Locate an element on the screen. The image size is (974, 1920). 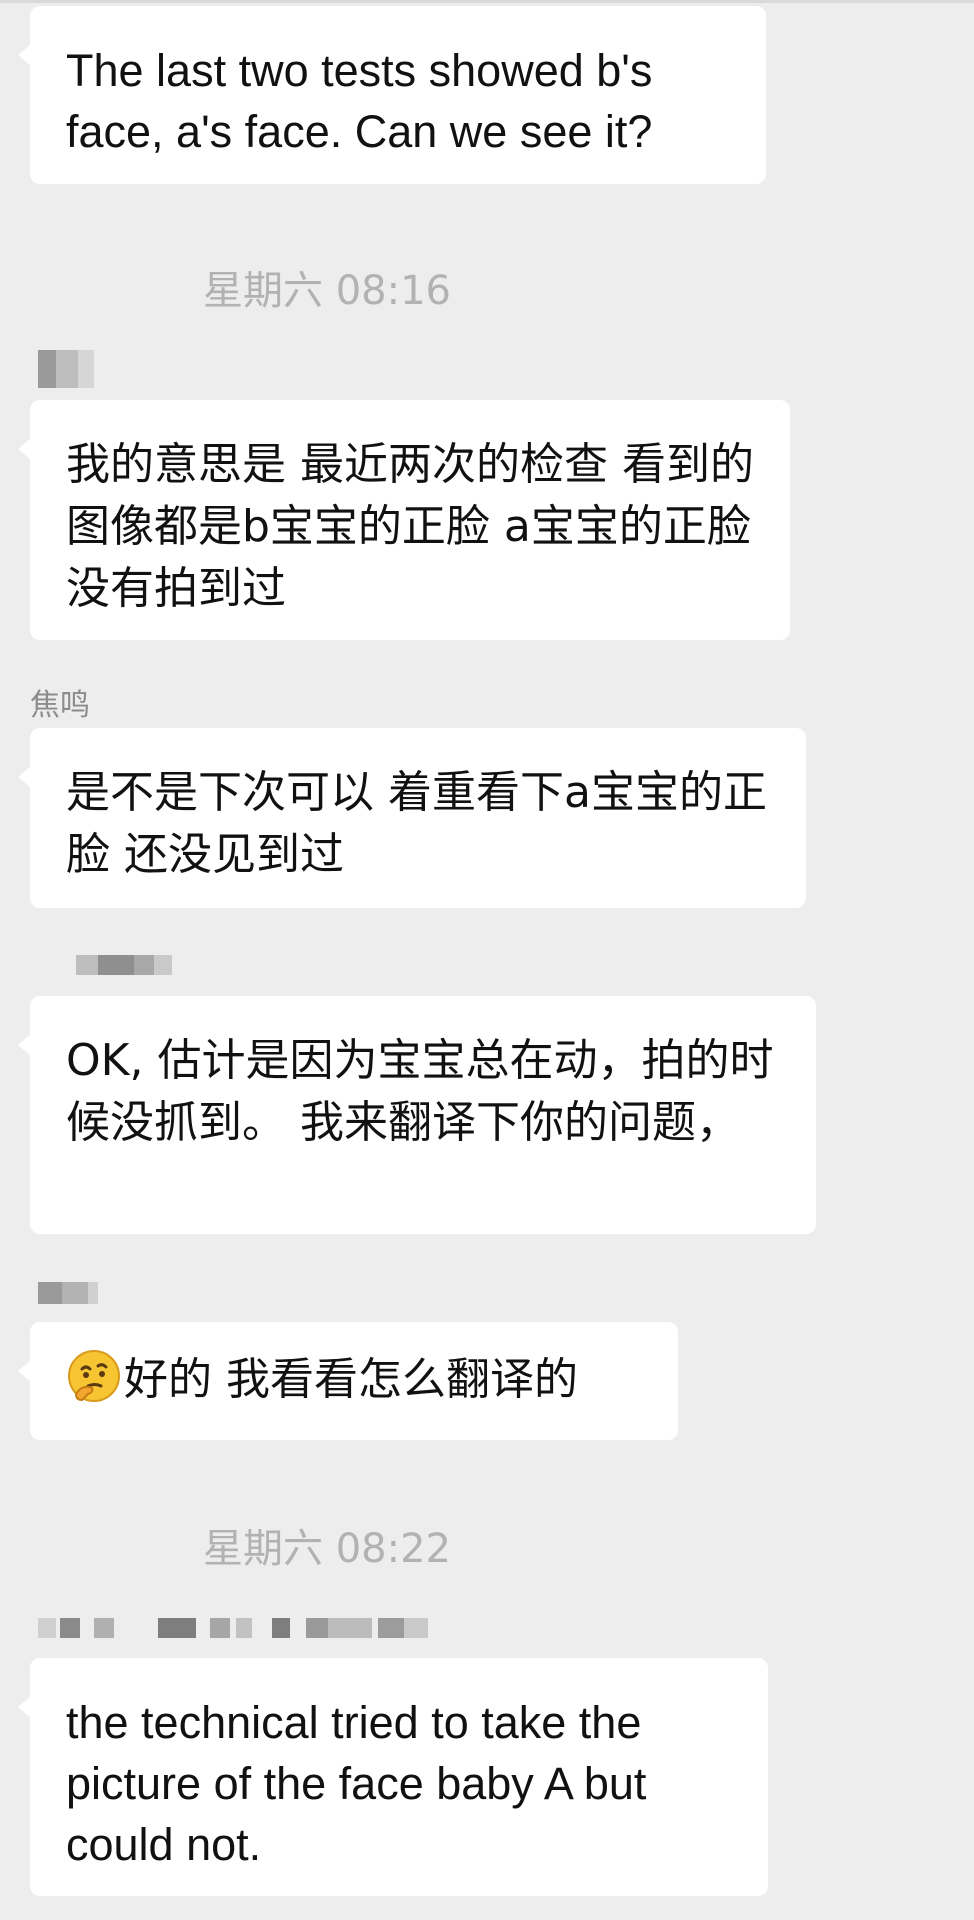
message-bubble: 是不是下次可以 着重看下a宝宝的正脸 还没见到过 is located at coordinates (412, 818).